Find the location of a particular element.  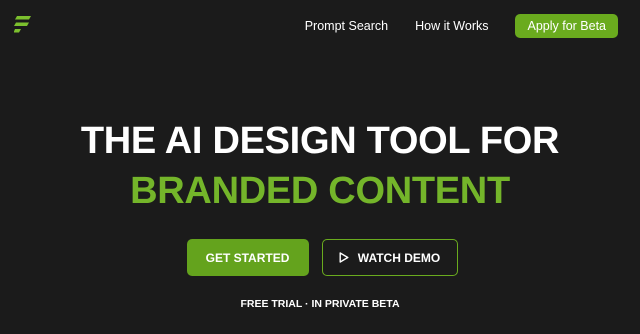

trial-note: FREE TRIAL · IN PRIVATE BETA is located at coordinates (320, 304).